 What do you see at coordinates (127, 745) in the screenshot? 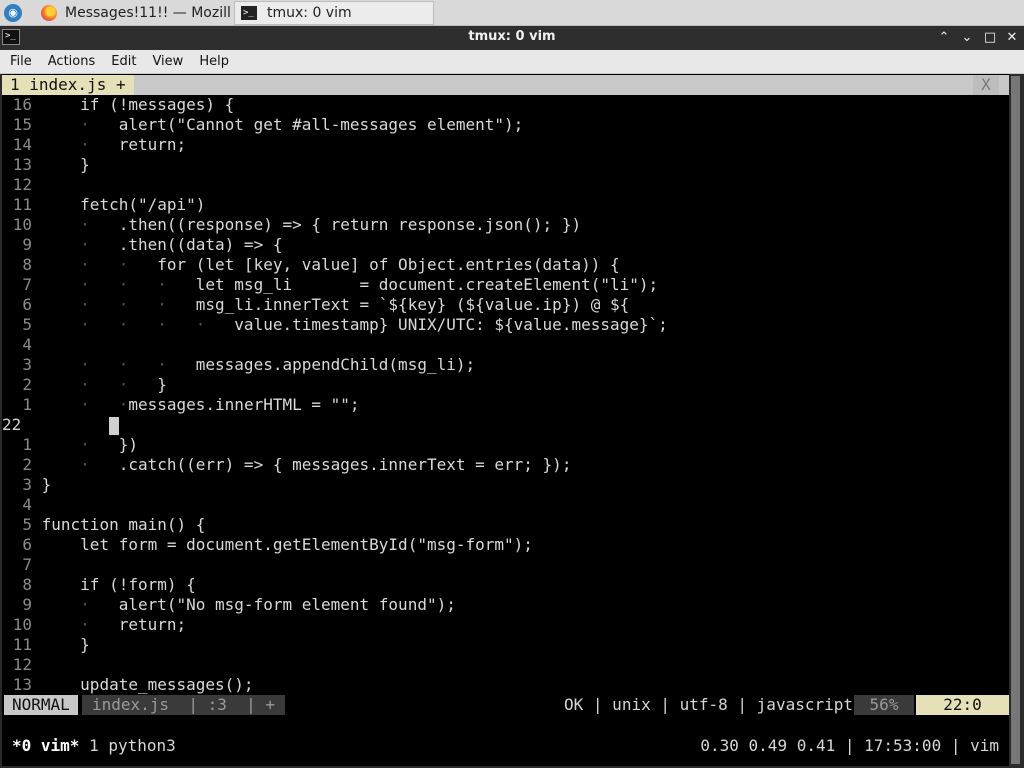
I see `tmux-window-other: 1 python3` at bounding box center [127, 745].